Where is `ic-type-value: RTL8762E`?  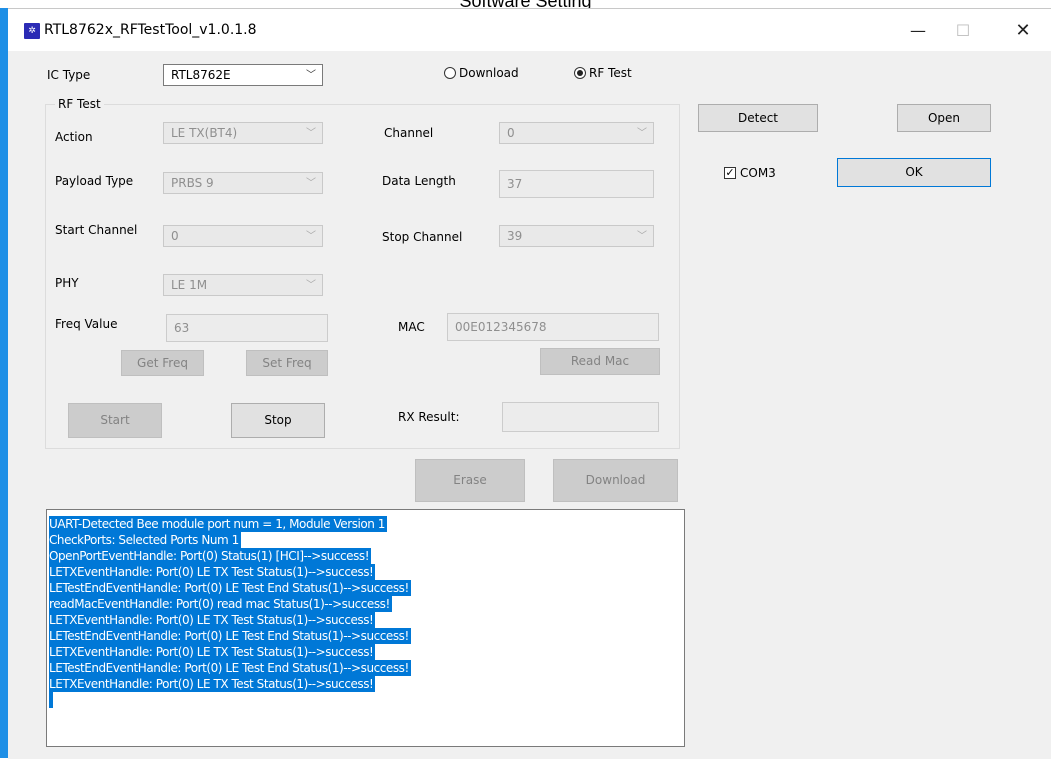 ic-type-value: RTL8762E is located at coordinates (201, 75).